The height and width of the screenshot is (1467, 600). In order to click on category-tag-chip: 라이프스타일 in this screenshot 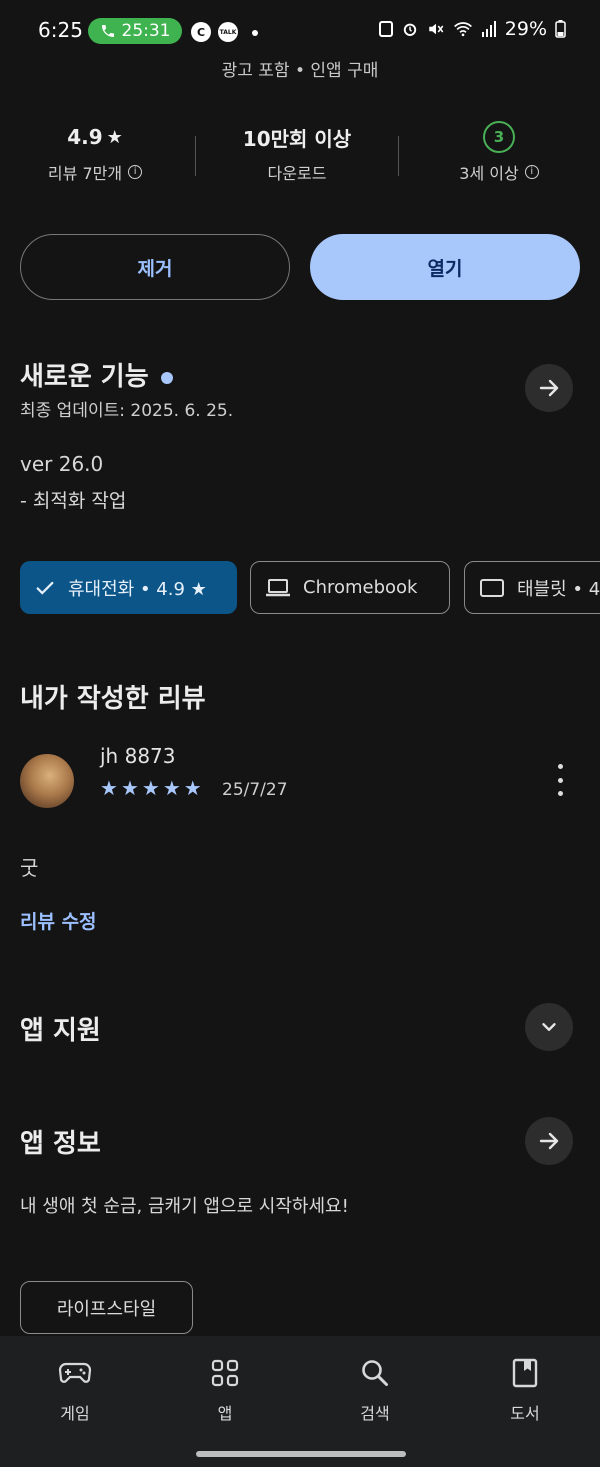, I will do `click(106, 1307)`.